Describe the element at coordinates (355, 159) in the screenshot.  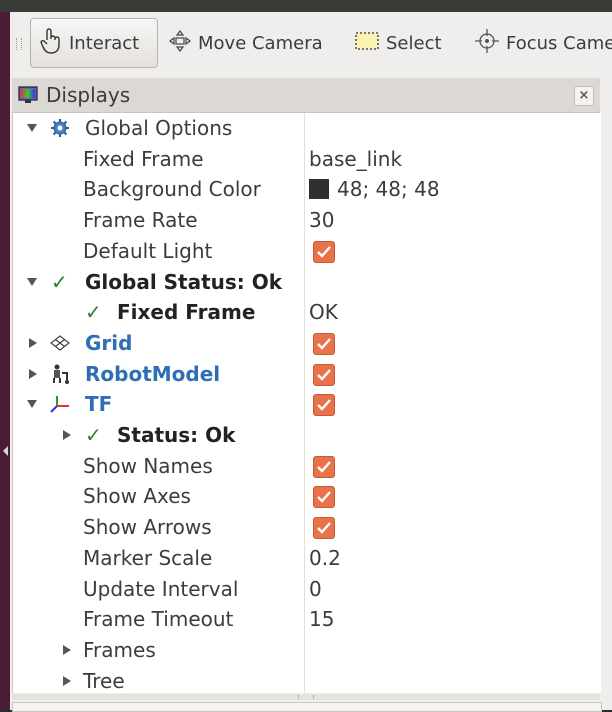
I see `fixed-frame-value: base_link` at that location.